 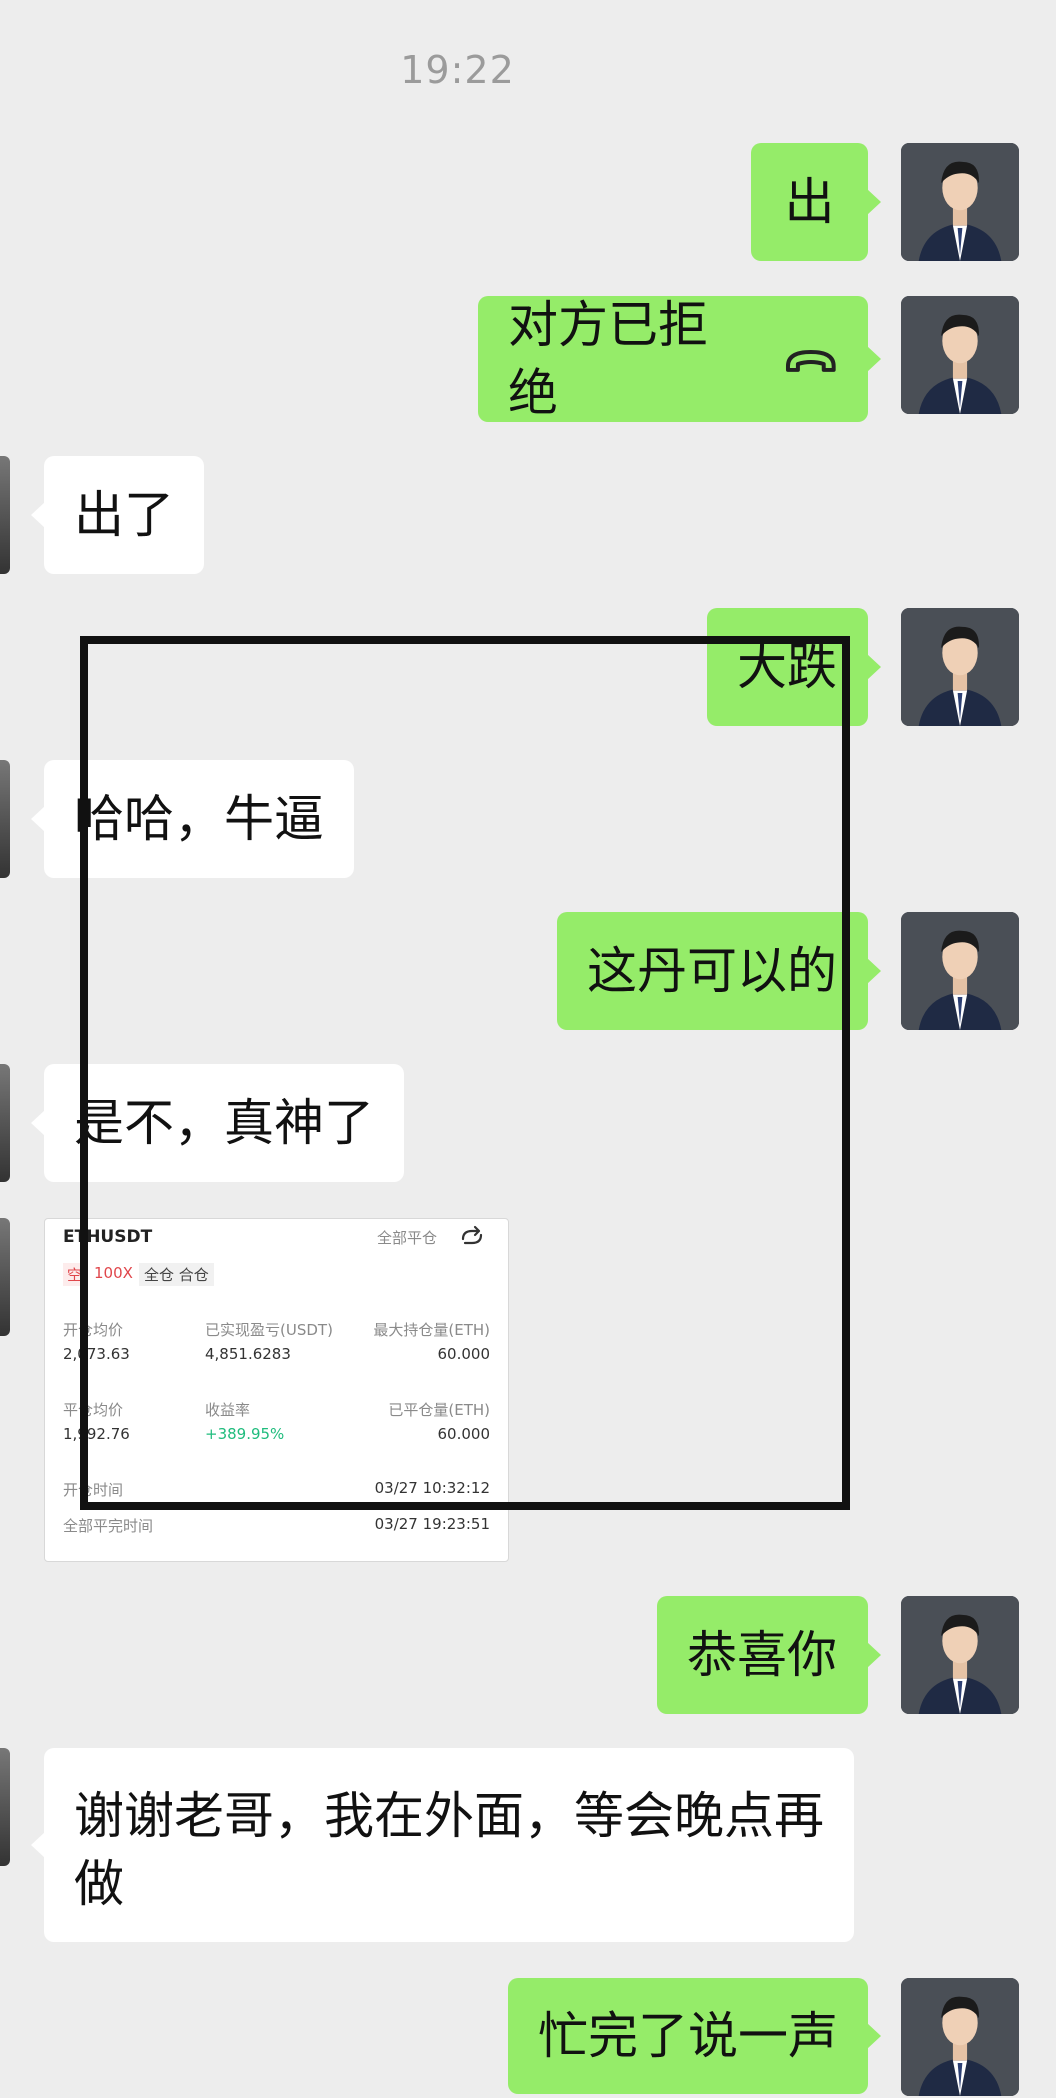 I want to click on message-bubble-incoming: 哈哈，牛逼, so click(x=192, y=819).